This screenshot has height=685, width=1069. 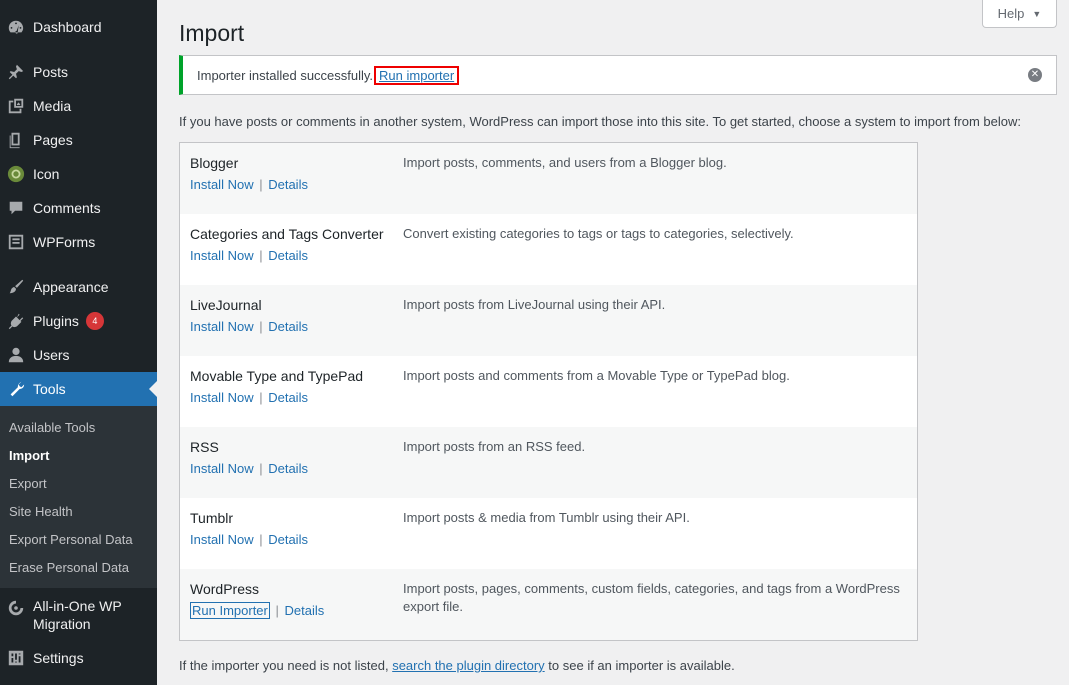 I want to click on importer-name: Blogger, so click(x=214, y=163).